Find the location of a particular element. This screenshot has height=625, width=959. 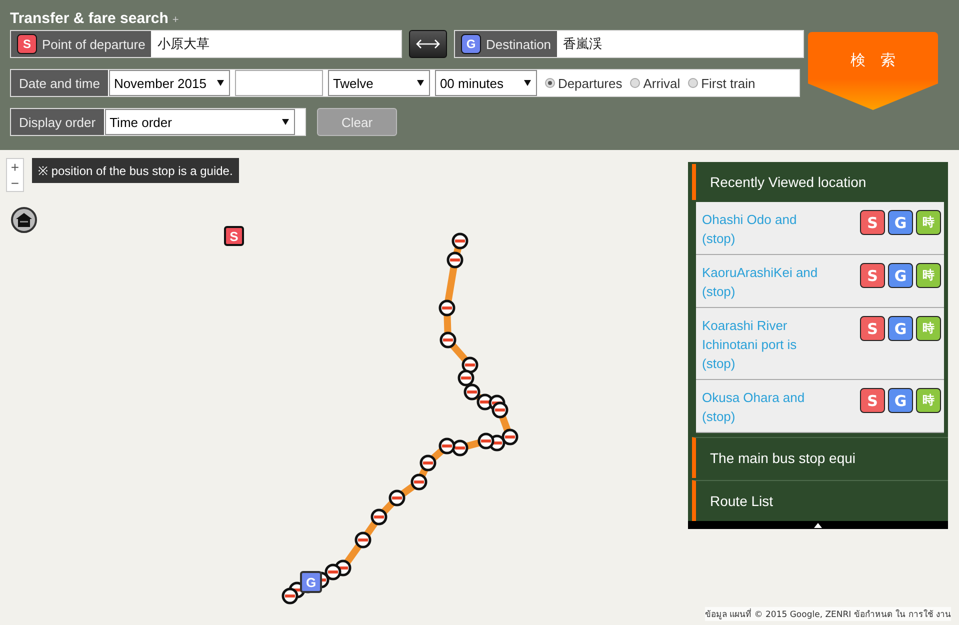

location-link: KaoruArashiKei and (stop) is located at coordinates (764, 282).